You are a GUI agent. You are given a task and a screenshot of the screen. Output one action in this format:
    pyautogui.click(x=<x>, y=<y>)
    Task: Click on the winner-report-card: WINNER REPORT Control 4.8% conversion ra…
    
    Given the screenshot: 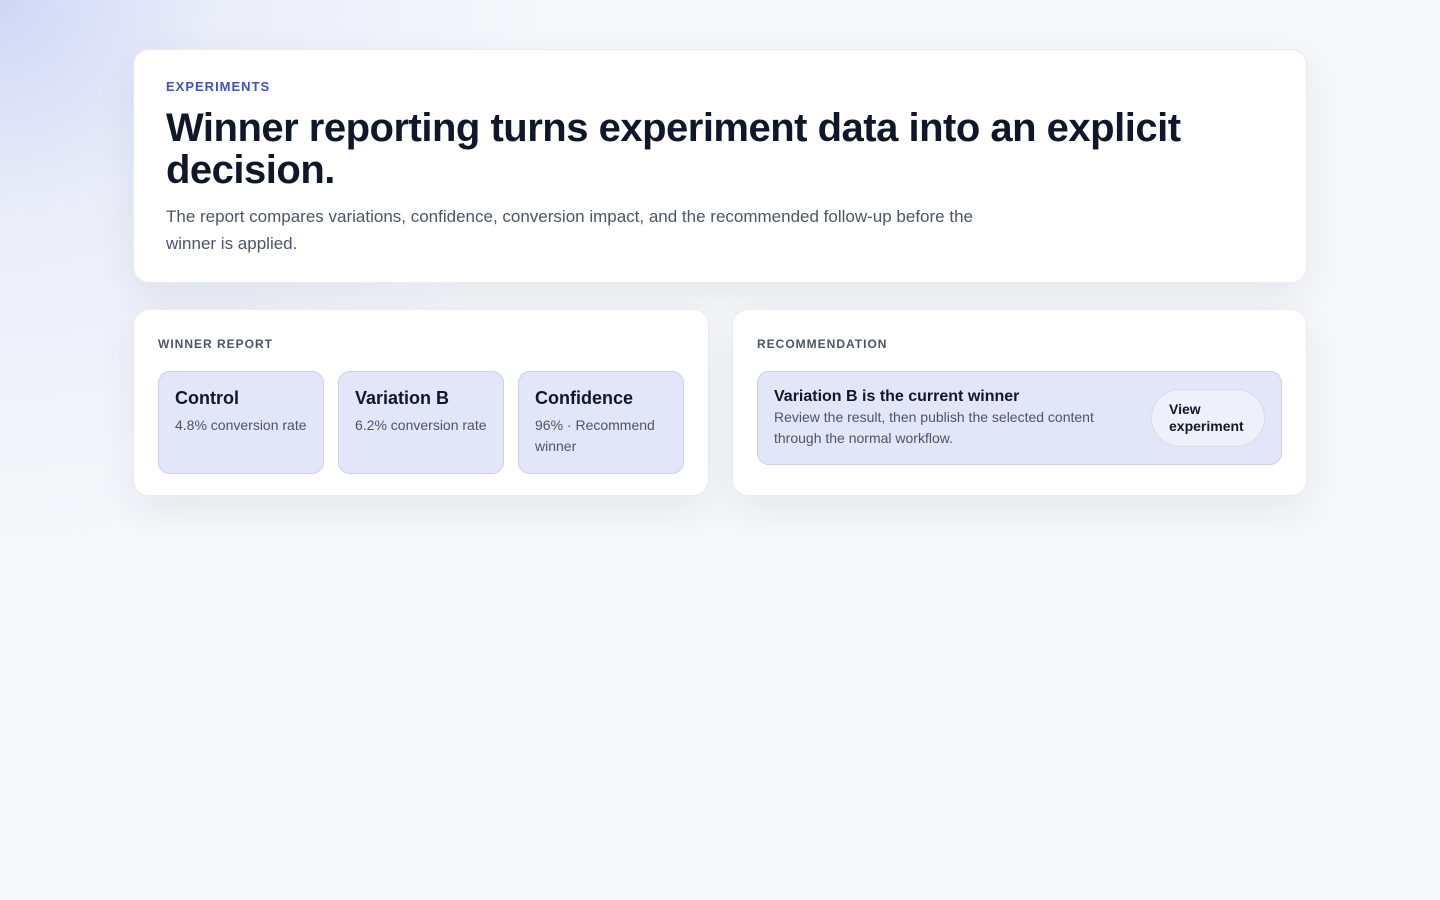 What is the action you would take?
    pyautogui.click(x=421, y=402)
    